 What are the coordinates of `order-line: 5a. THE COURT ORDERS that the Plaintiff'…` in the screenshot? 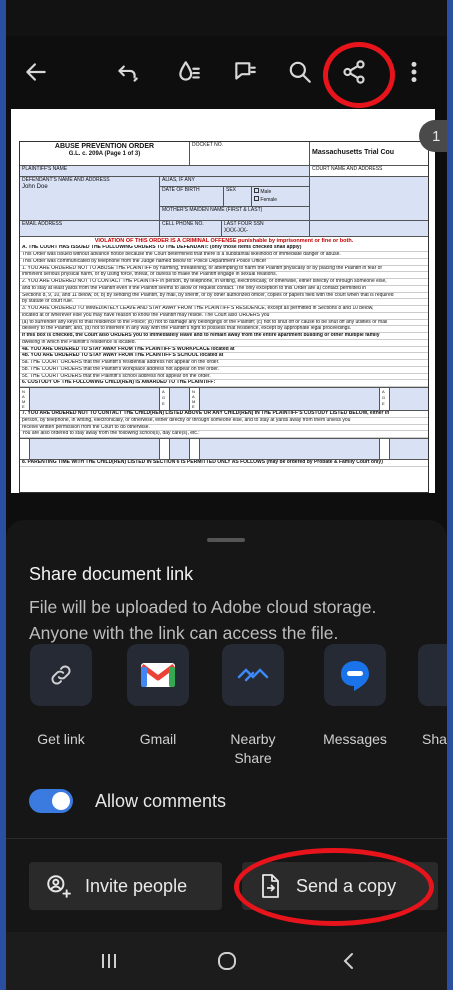 It's located at (224, 363).